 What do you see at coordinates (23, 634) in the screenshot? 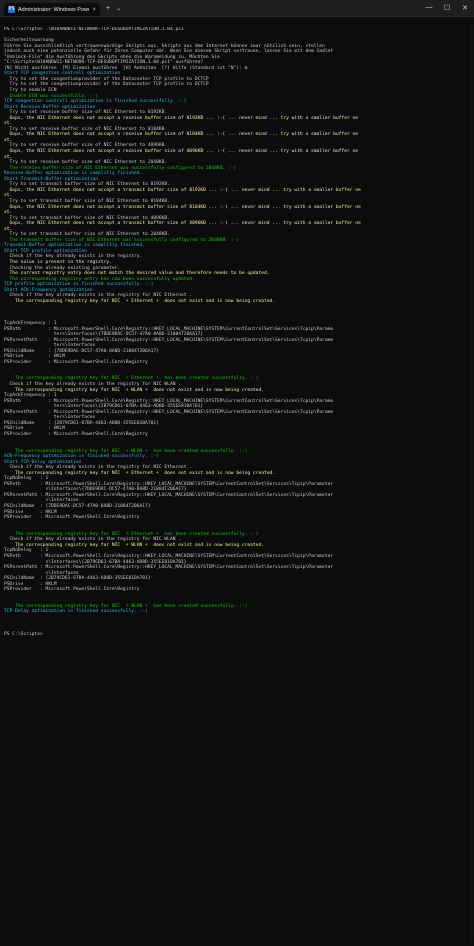
I see `terminal-line: PS C:\Scripte>` at bounding box center [23, 634].